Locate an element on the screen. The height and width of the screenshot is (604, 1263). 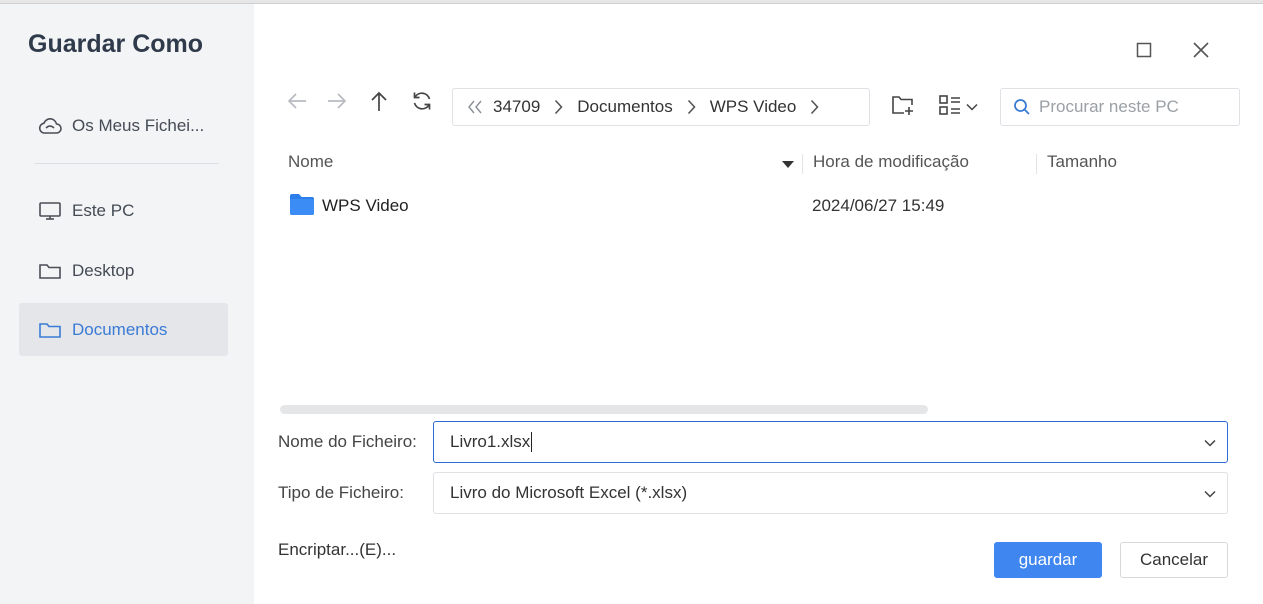
close-button is located at coordinates (1201, 52).